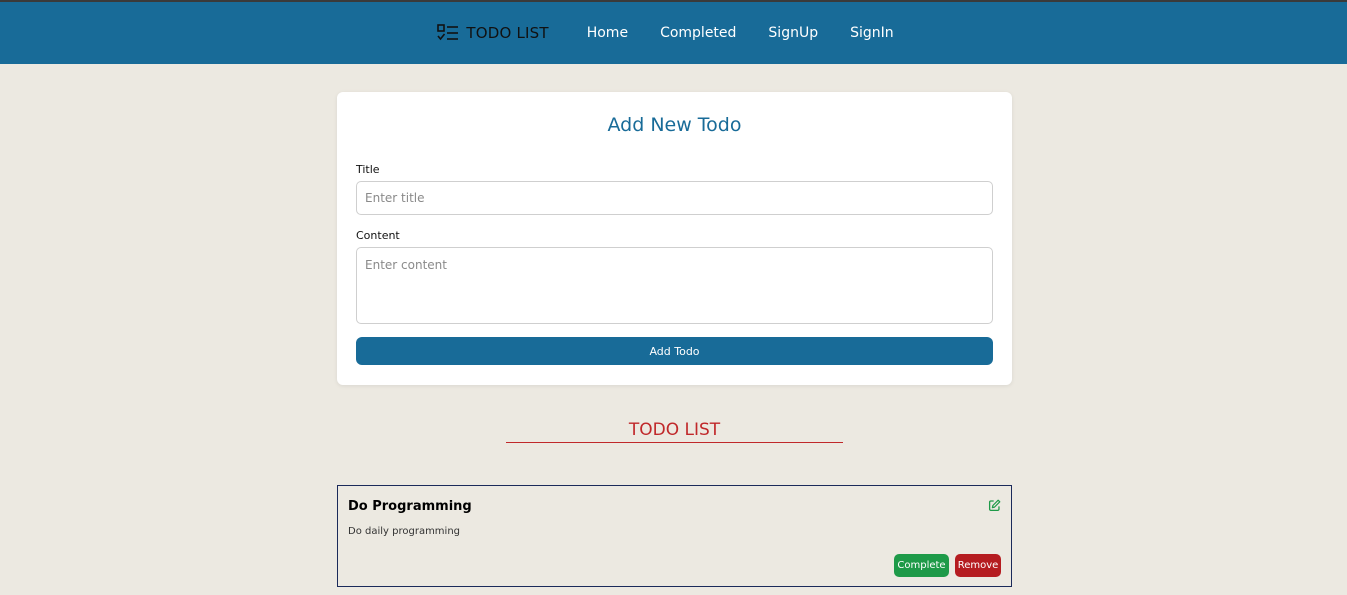  I want to click on nav-link-signup: SignUp, so click(793, 33).